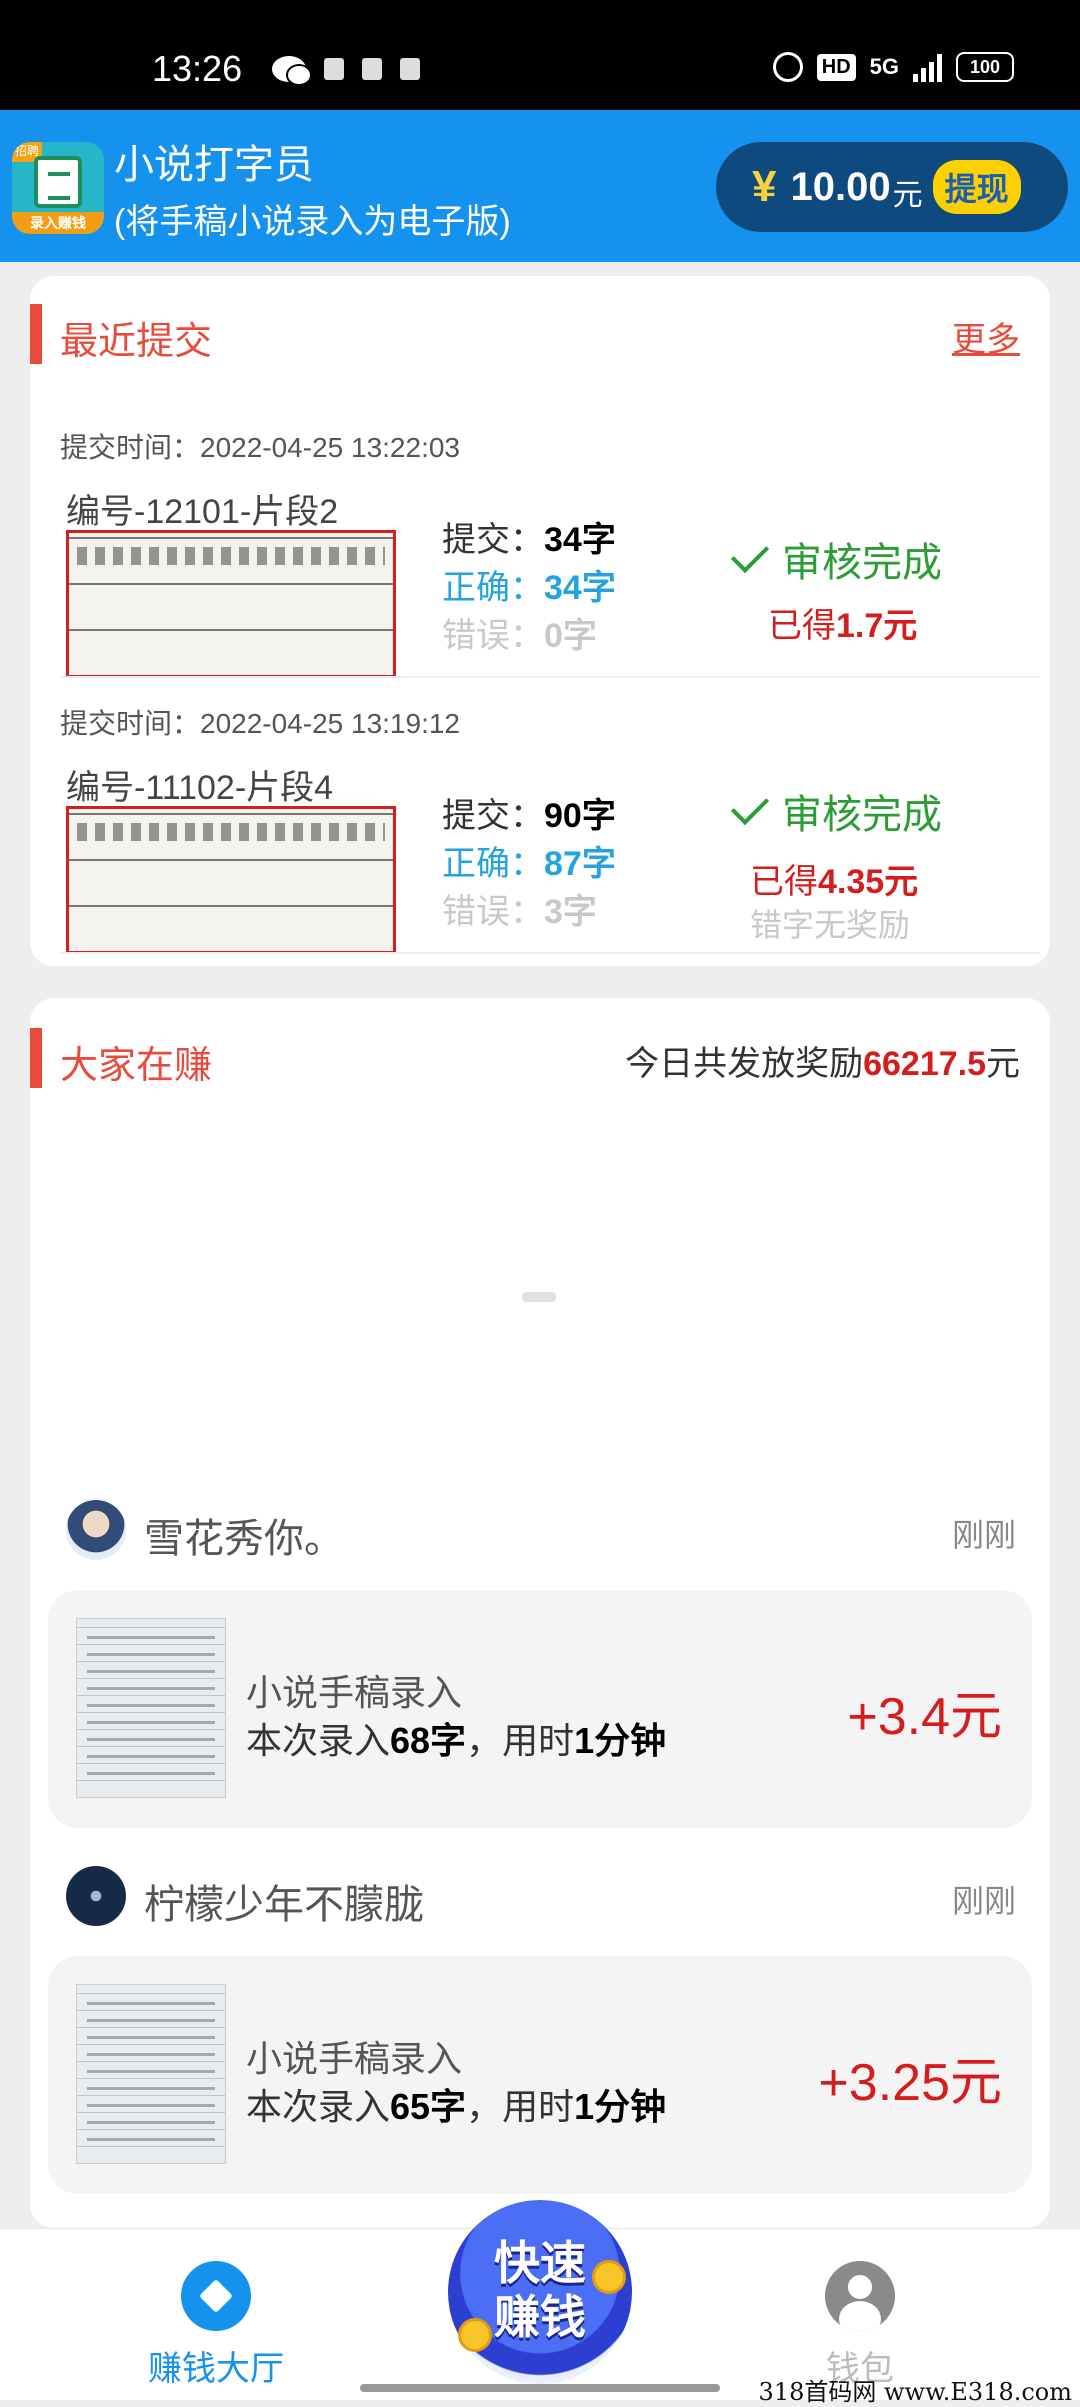  I want to click on earning-amount: +3.25元, so click(910, 2083).